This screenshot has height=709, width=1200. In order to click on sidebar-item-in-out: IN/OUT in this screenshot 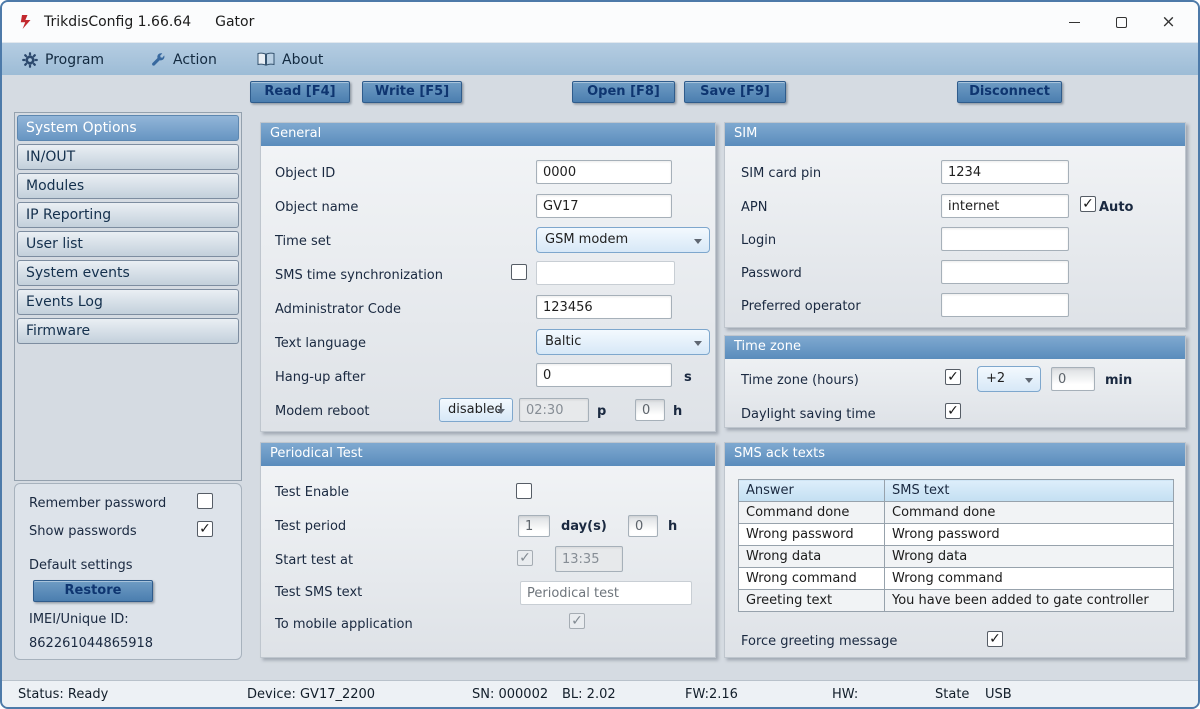, I will do `click(128, 157)`.